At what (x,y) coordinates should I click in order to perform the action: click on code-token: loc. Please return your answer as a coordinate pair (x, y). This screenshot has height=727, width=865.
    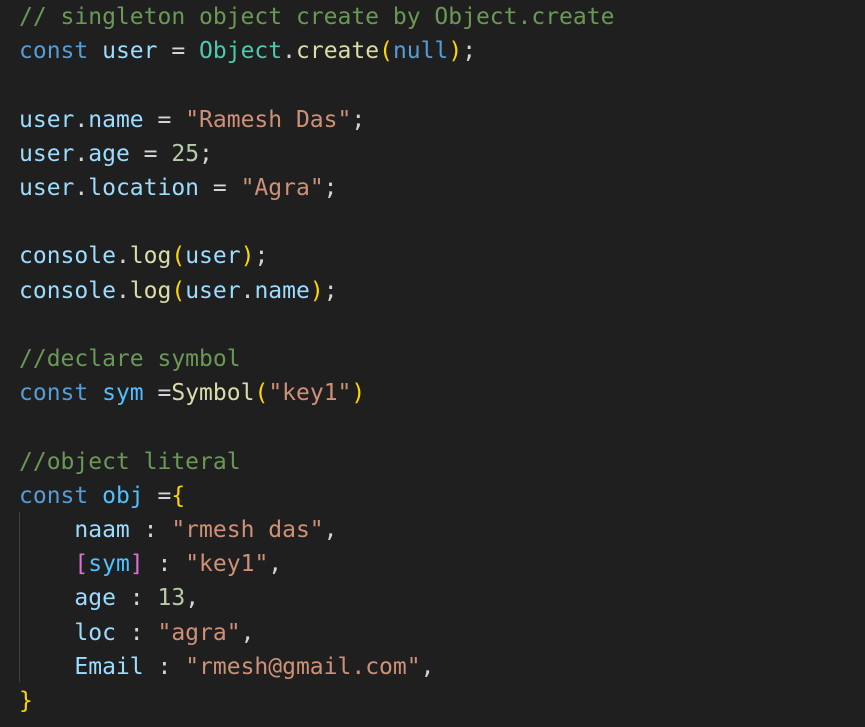
    Looking at the image, I should click on (95, 632).